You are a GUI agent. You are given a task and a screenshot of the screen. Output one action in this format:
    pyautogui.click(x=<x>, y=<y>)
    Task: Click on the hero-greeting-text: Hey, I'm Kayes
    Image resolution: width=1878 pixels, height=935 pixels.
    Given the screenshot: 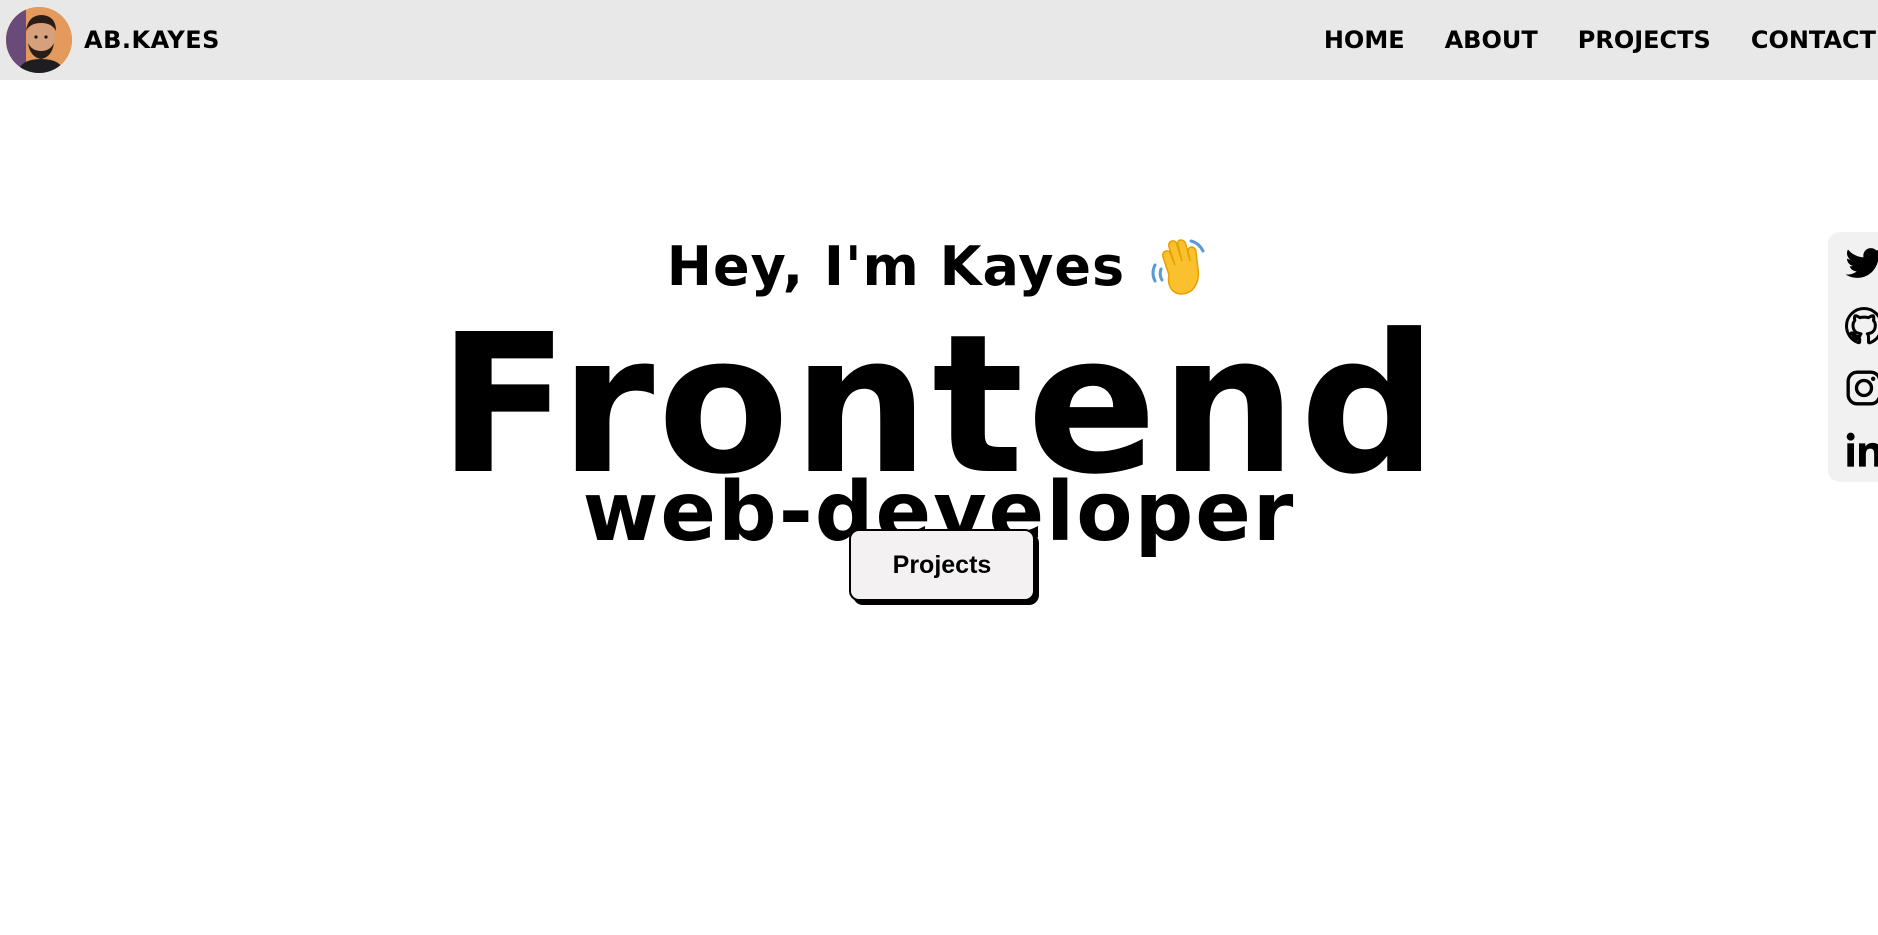 What is the action you would take?
    pyautogui.click(x=896, y=266)
    